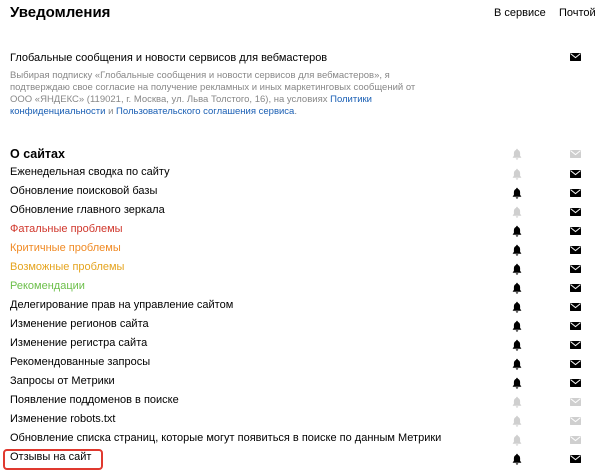  I want to click on notification-row-label: Запросы от Метрики, so click(62, 381).